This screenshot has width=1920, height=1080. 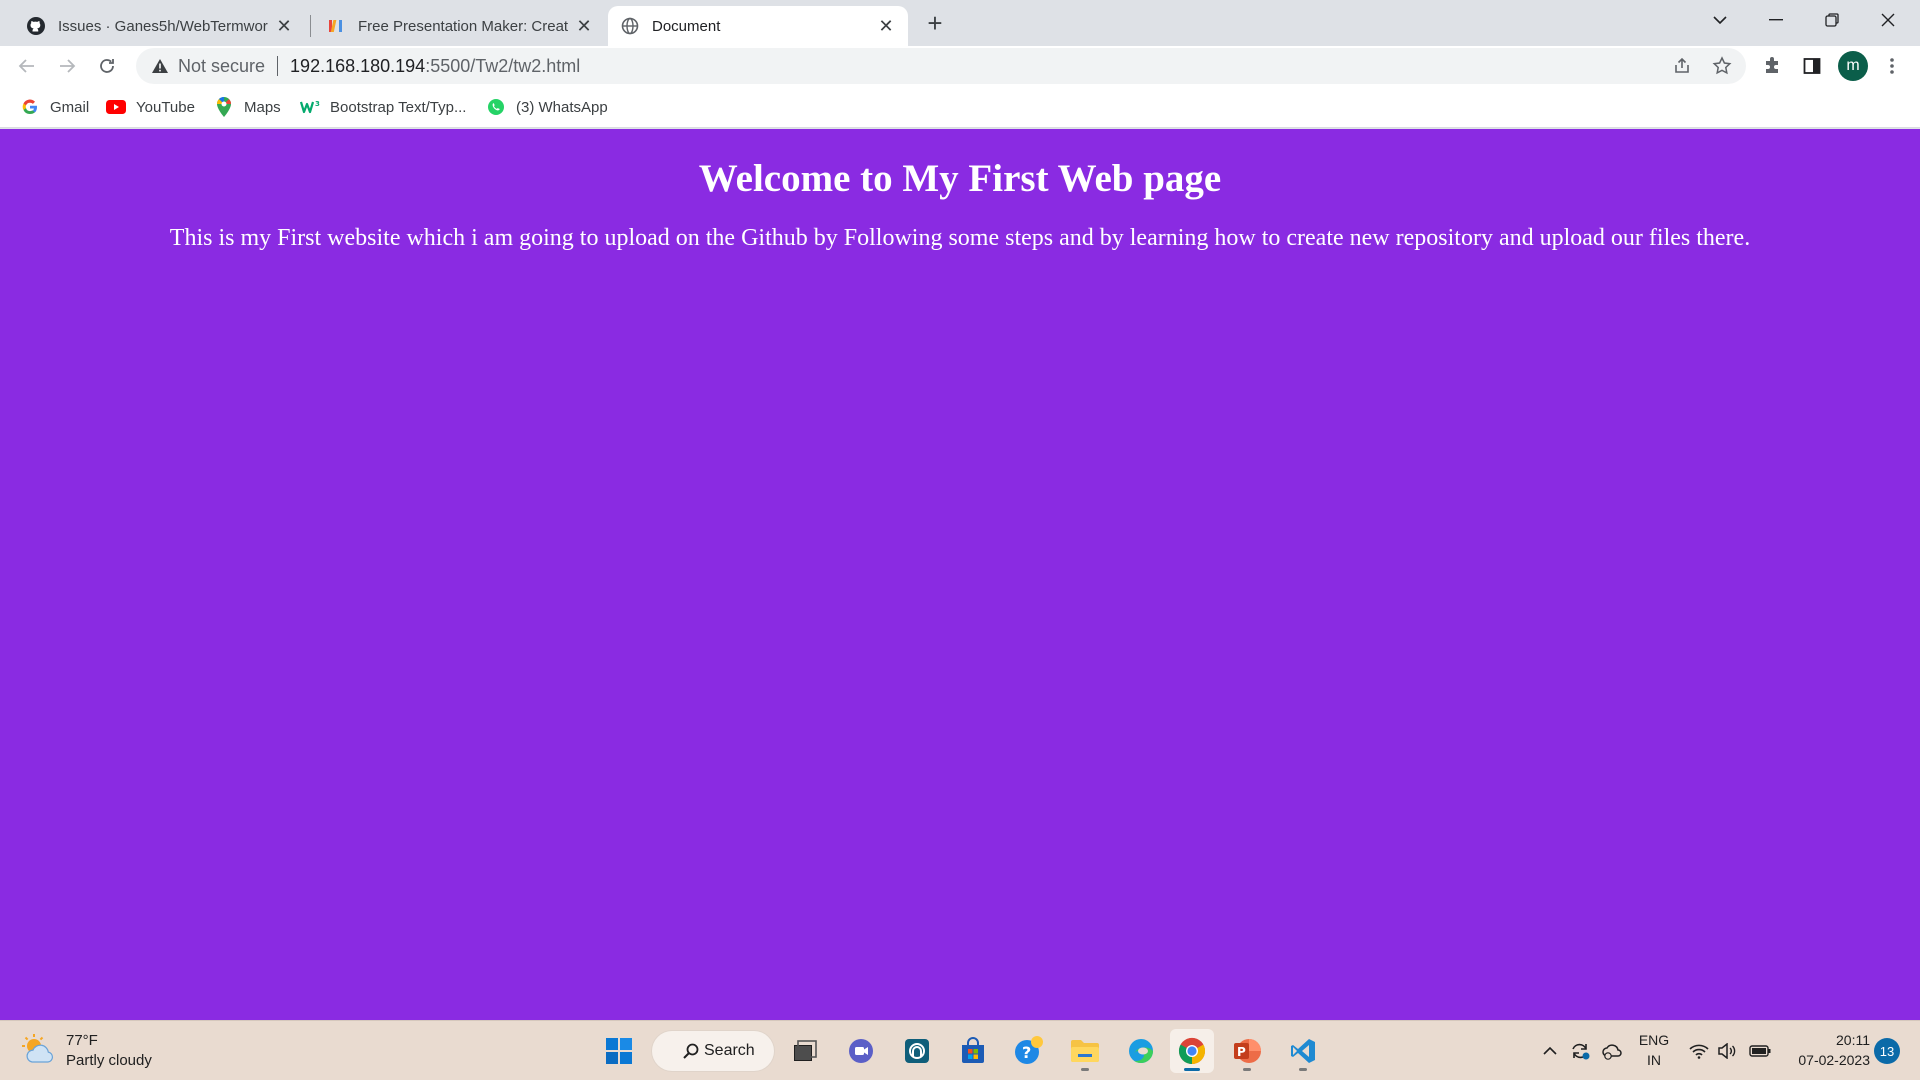 I want to click on bookmark-label: Maps, so click(x=262, y=107).